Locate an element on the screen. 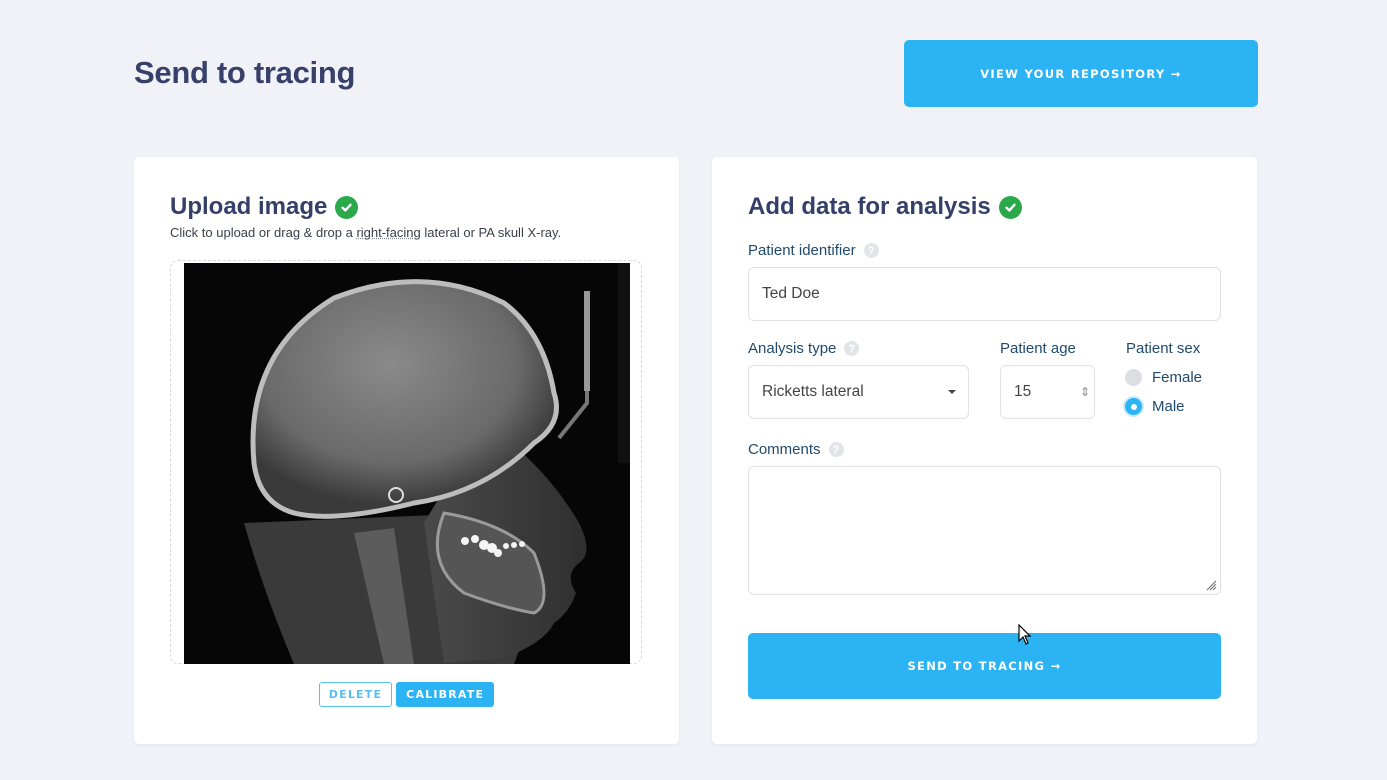 This screenshot has width=1387, height=780. patient-sex-label: Patient sex is located at coordinates (1163, 348).